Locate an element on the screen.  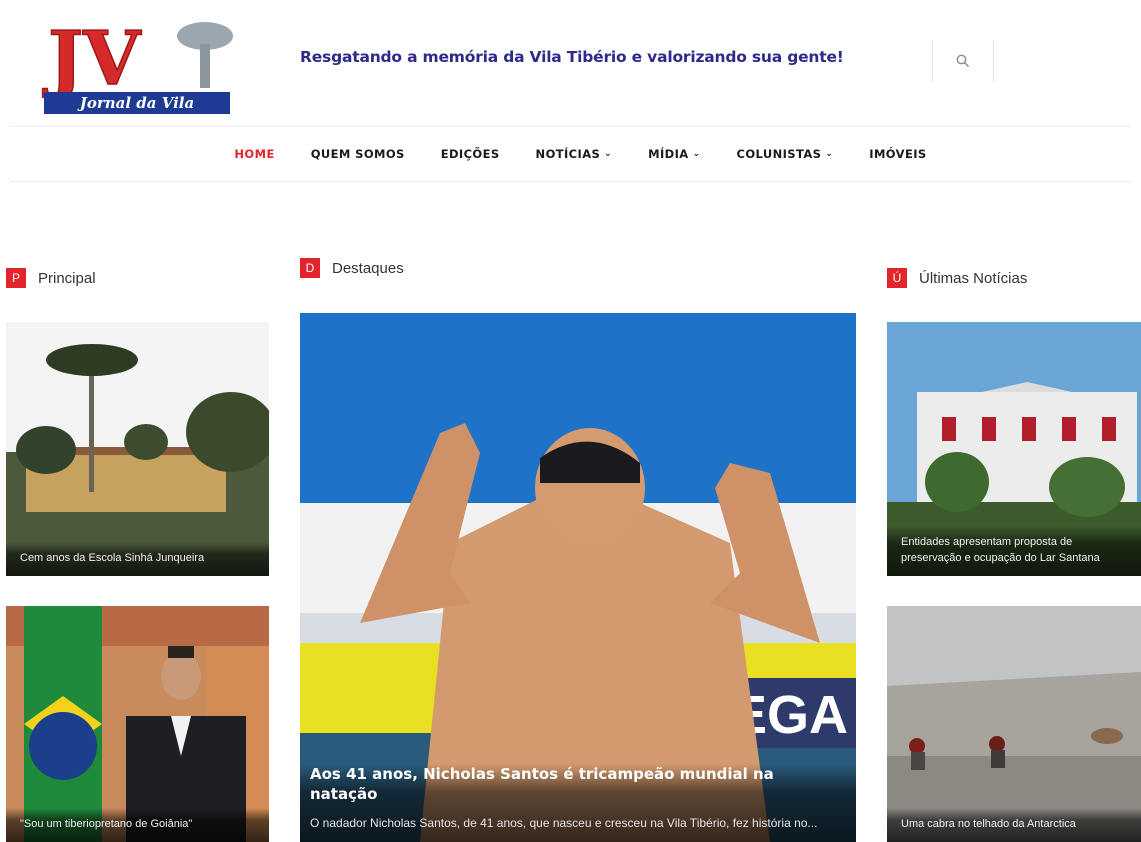
post-title: "Sou um tiberiopretano de Goiânia" is located at coordinates (137, 824).